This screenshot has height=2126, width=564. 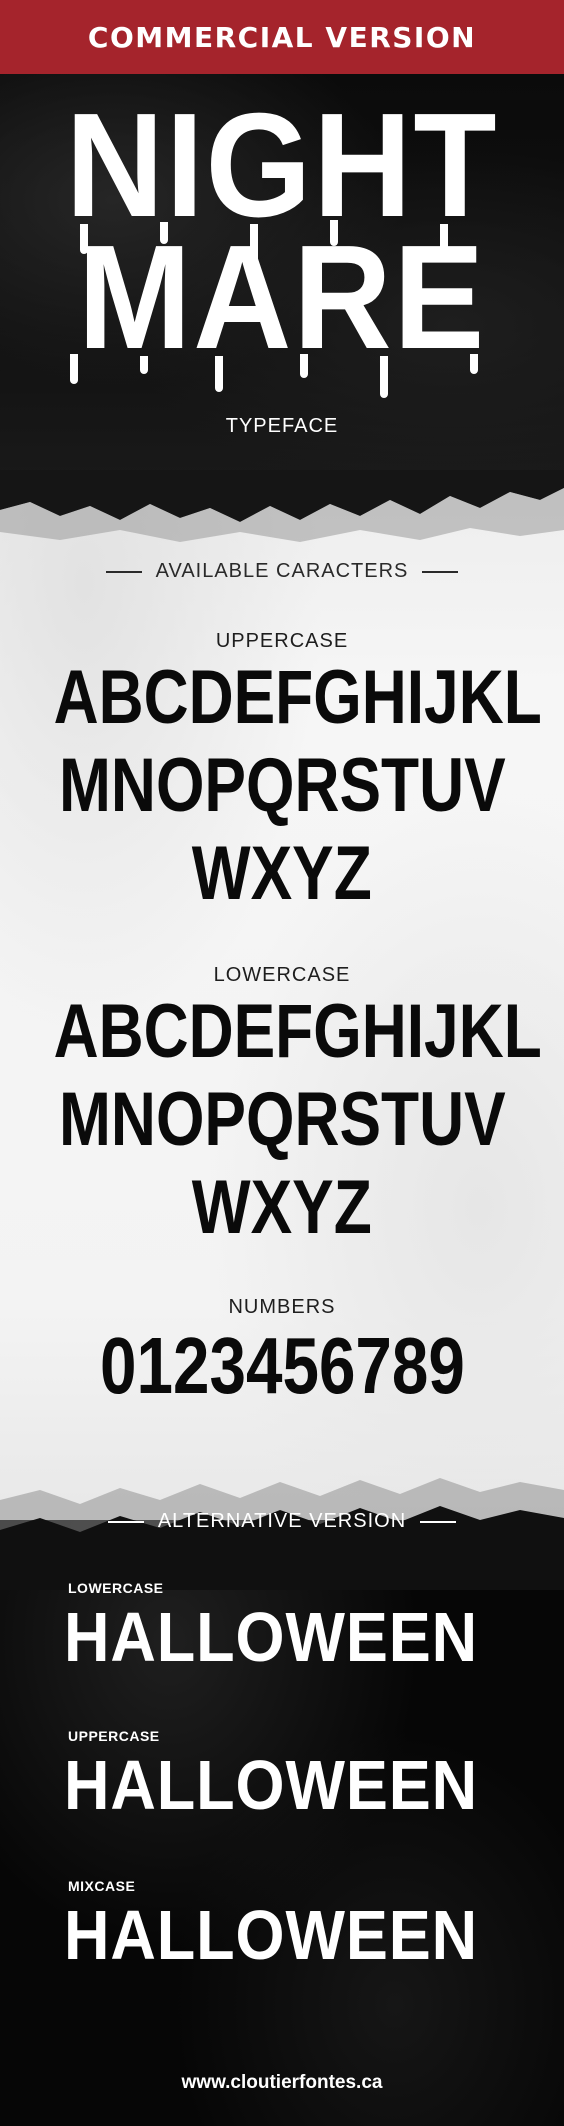 What do you see at coordinates (114, 1736) in the screenshot?
I see `alt-uppercase-label: UPPERCASE` at bounding box center [114, 1736].